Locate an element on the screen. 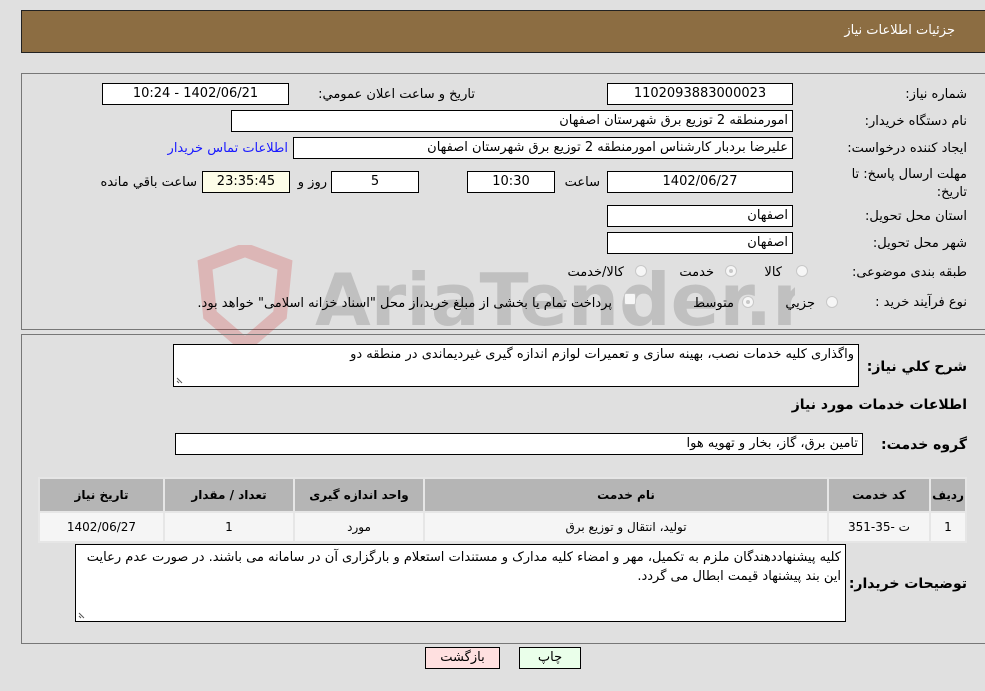 The width and height of the screenshot is (985, 691). province-label: استان محل تحویل: is located at coordinates (916, 216).